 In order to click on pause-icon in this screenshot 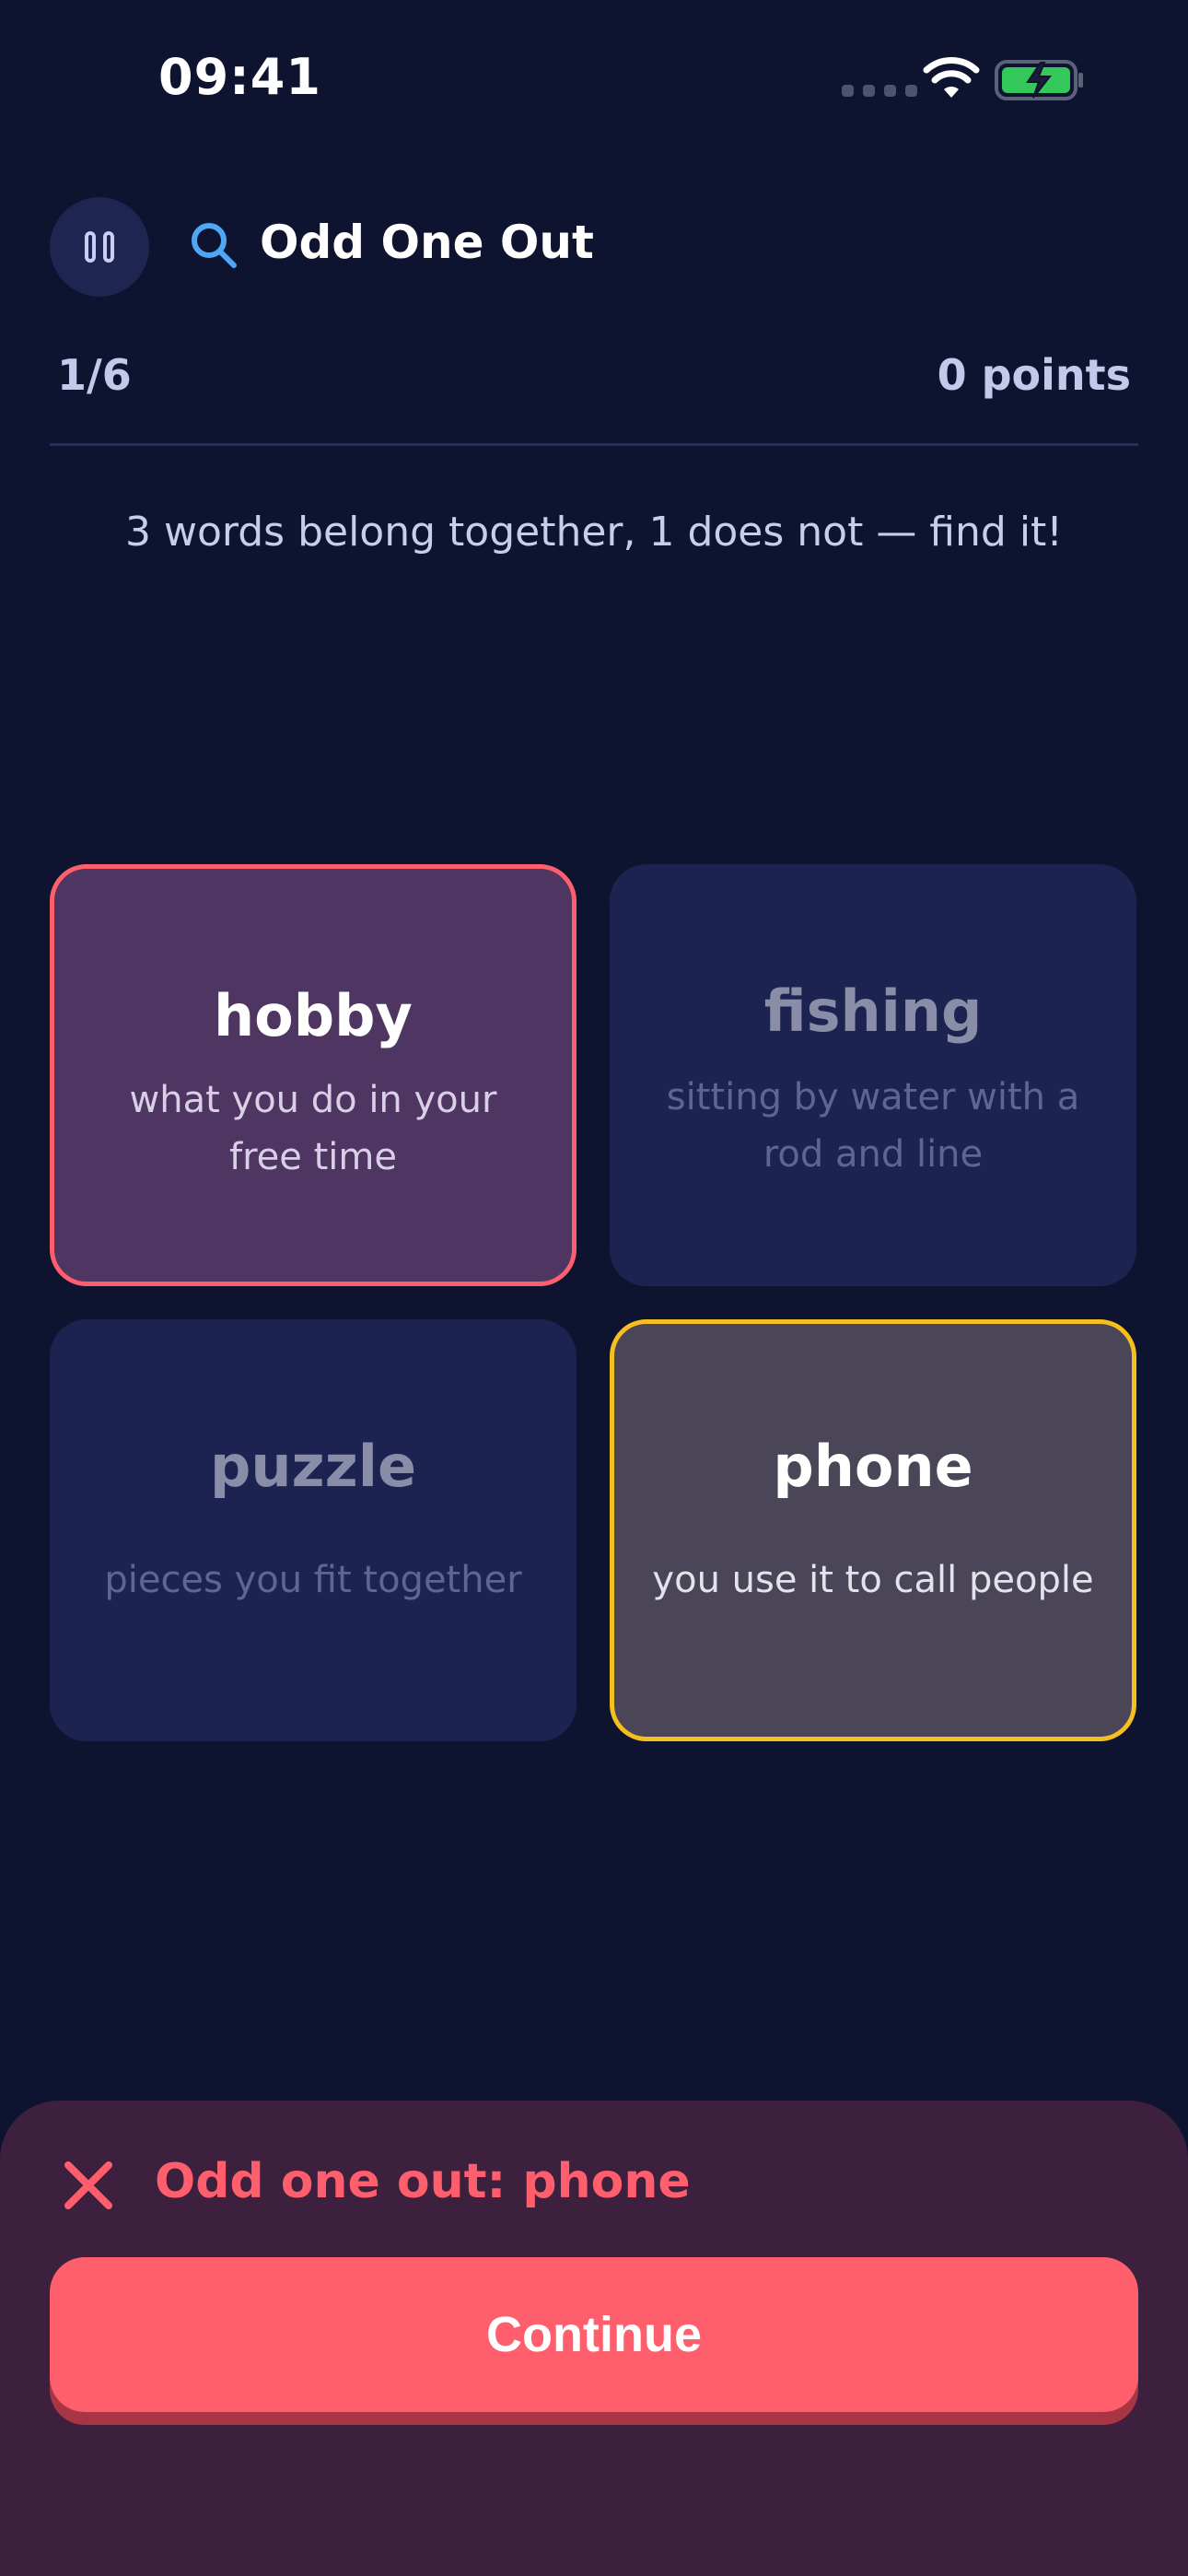, I will do `click(99, 247)`.